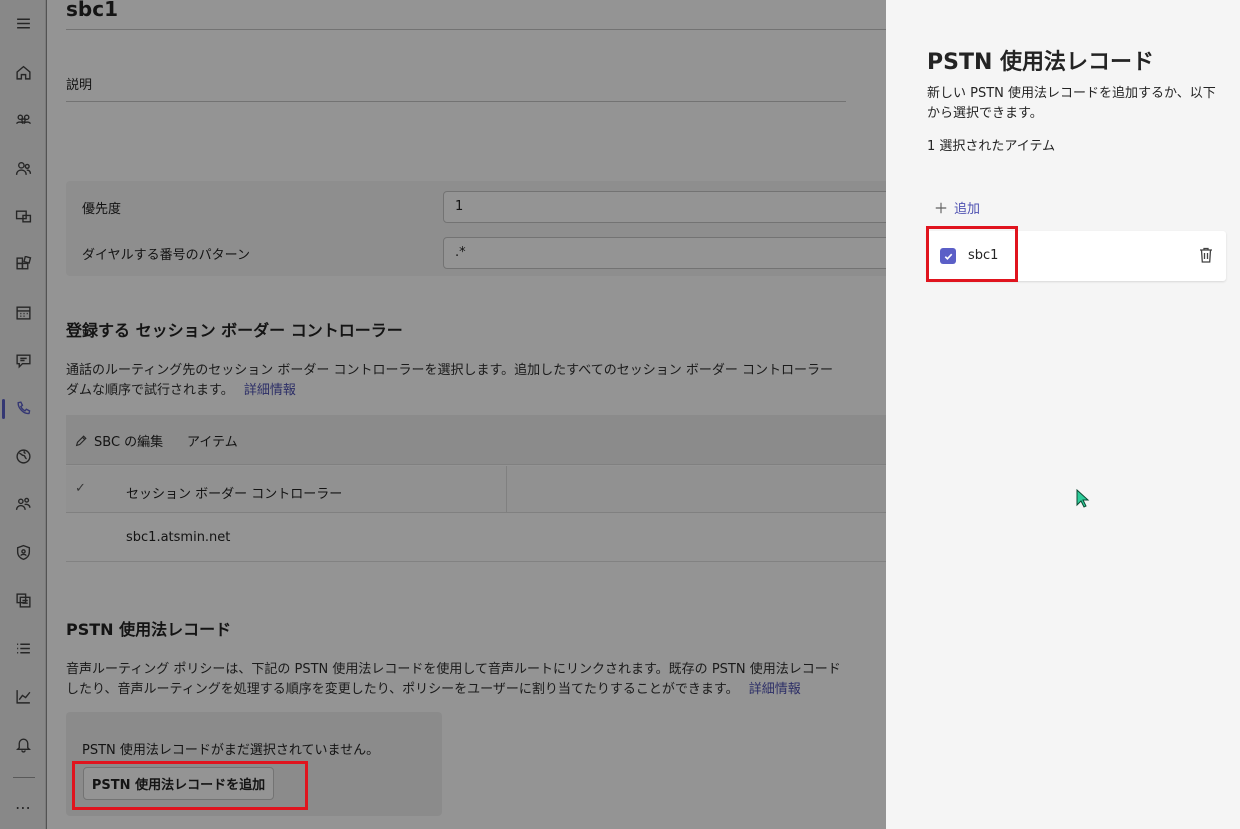  I want to click on teams-icon, so click(23, 120).